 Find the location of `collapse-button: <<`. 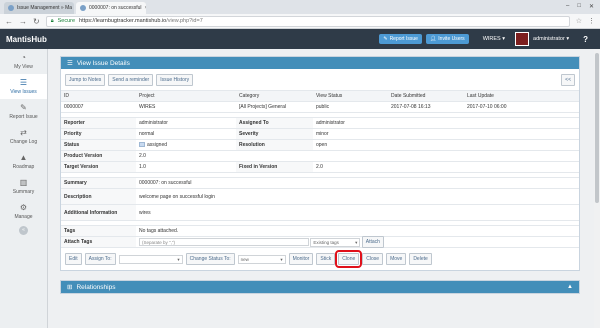

collapse-button: << is located at coordinates (568, 80).